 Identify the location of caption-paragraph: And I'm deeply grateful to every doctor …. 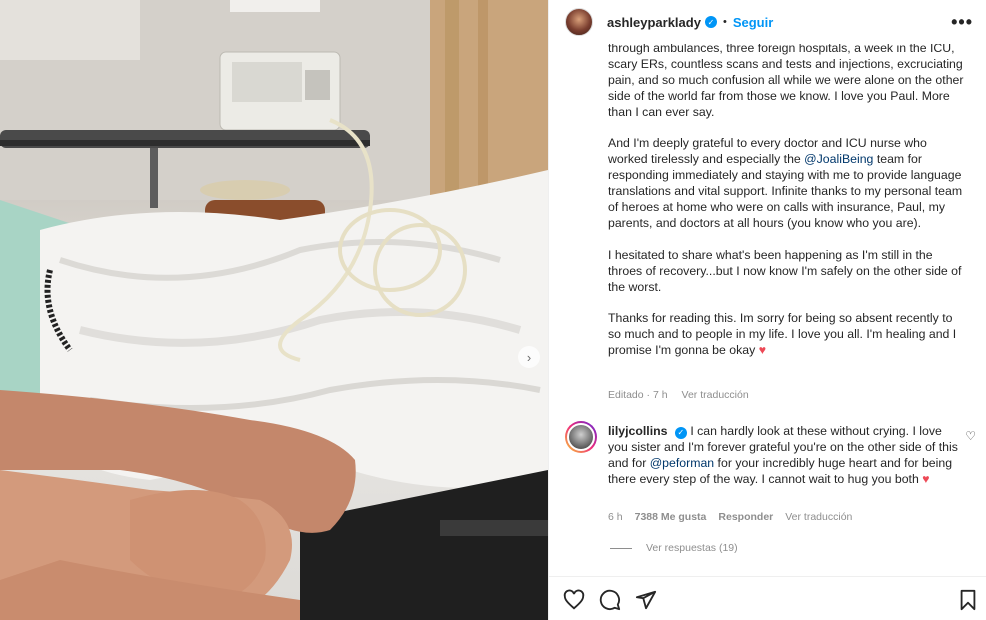
(786, 183).